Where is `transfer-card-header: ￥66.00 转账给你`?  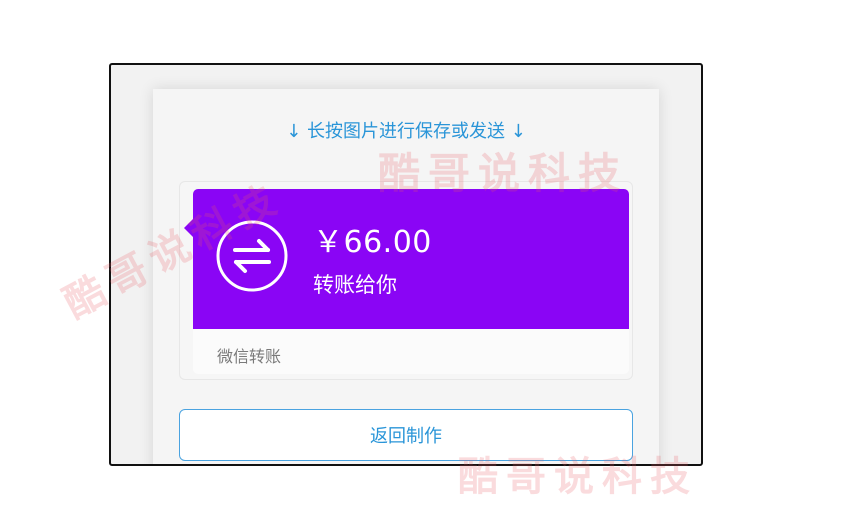 transfer-card-header: ￥66.00 转账给你 is located at coordinates (406, 259).